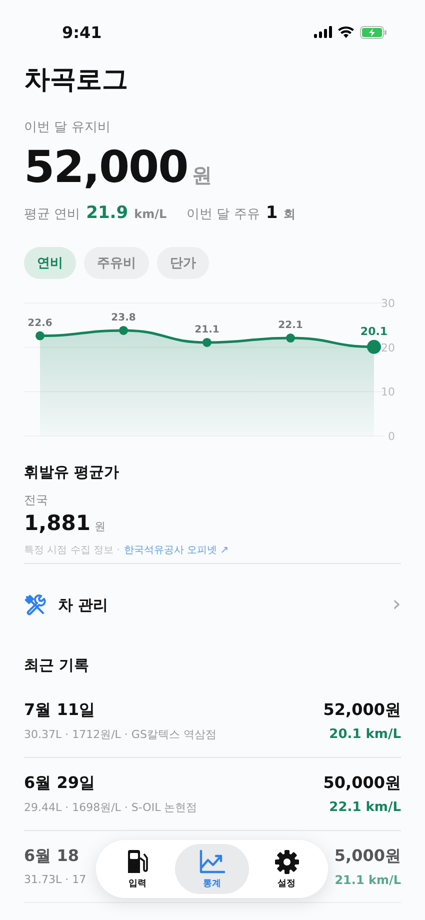 The image size is (425, 920). Describe the element at coordinates (150, 214) in the screenshot. I see `stat-unit: km/L` at that location.